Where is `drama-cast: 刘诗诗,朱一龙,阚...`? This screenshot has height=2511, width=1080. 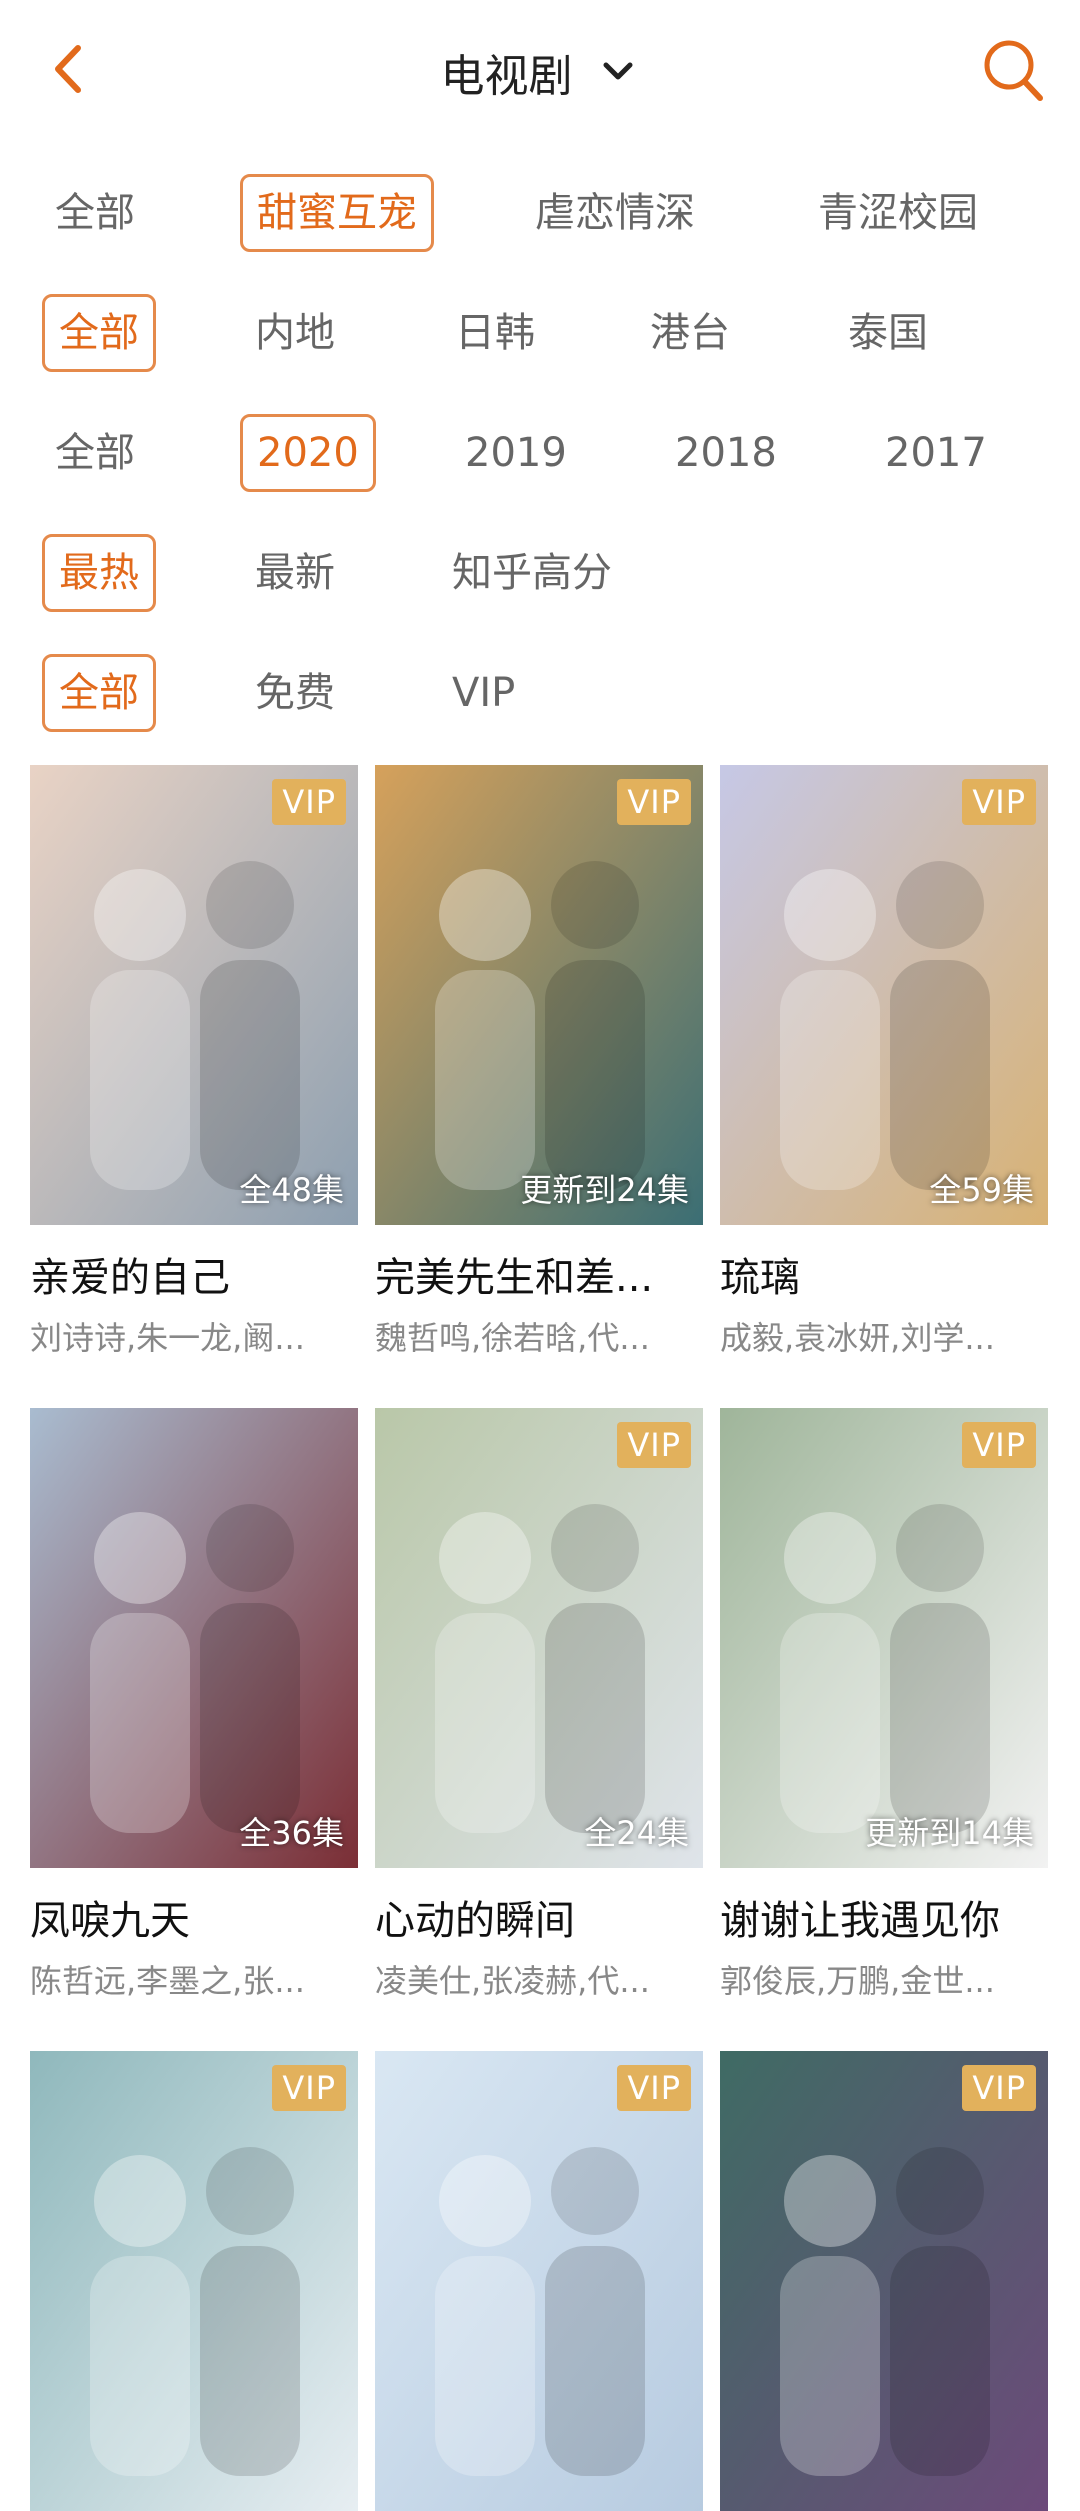
drama-cast: 刘诗诗,朱一龙,阚... is located at coordinates (167, 1338).